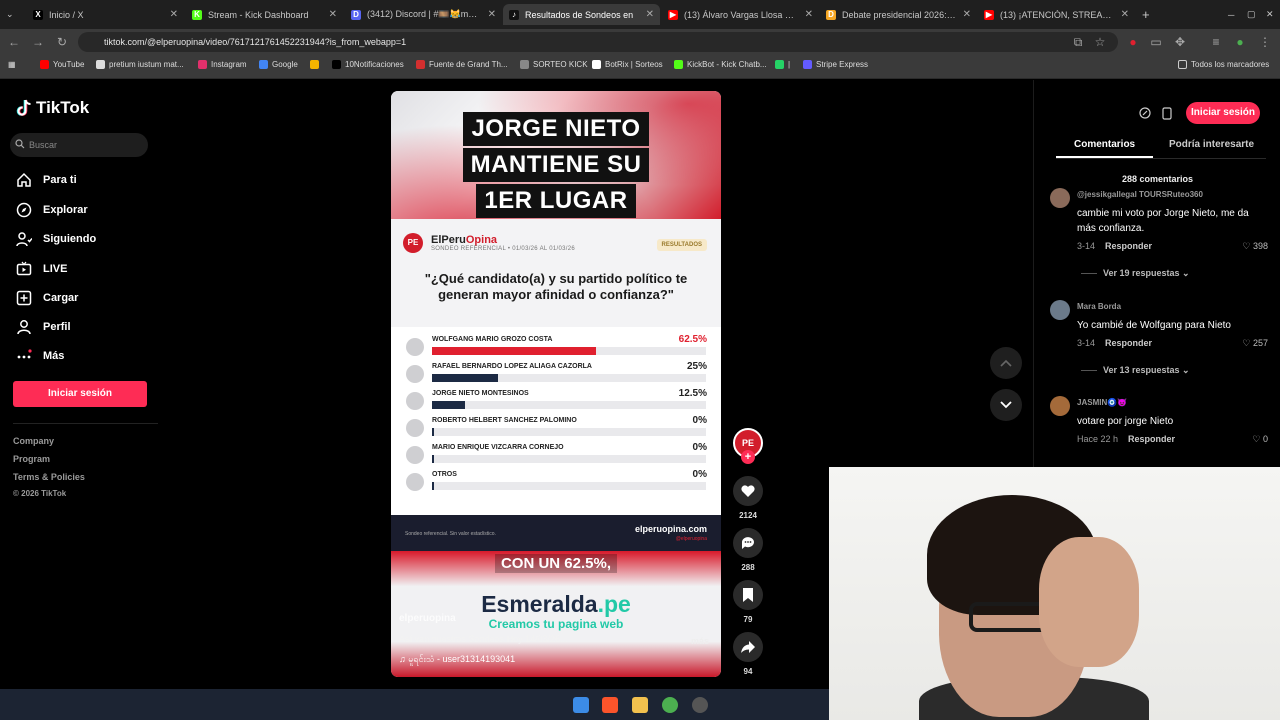 This screenshot has width=1280, height=720. I want to click on view-replies: Ver 19 respuestas ⌄, so click(1135, 273).